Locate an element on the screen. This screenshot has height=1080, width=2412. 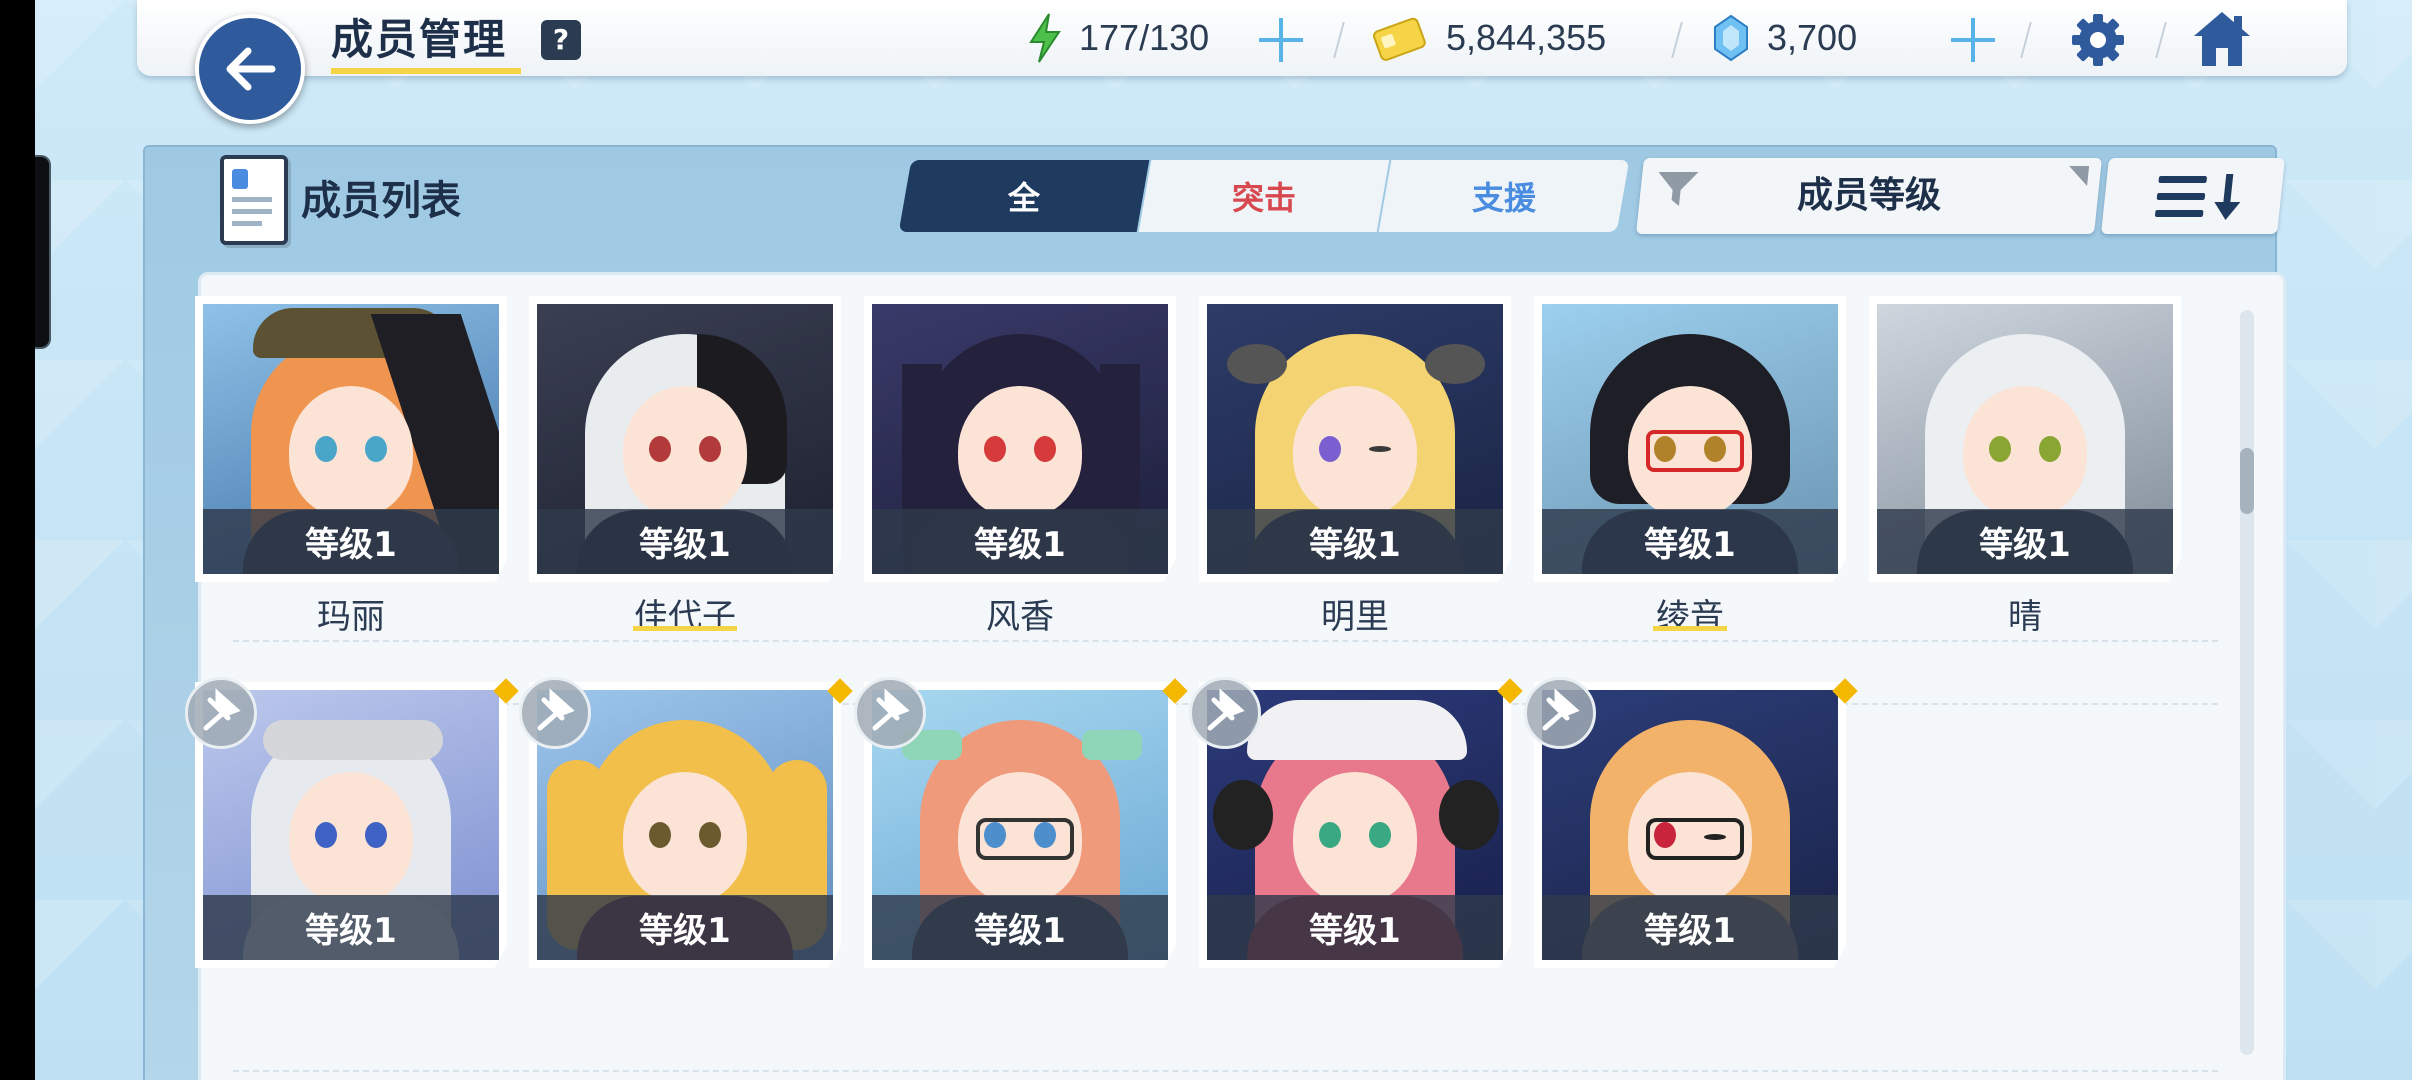
sort-descending-icon is located at coordinates (2197, 197).